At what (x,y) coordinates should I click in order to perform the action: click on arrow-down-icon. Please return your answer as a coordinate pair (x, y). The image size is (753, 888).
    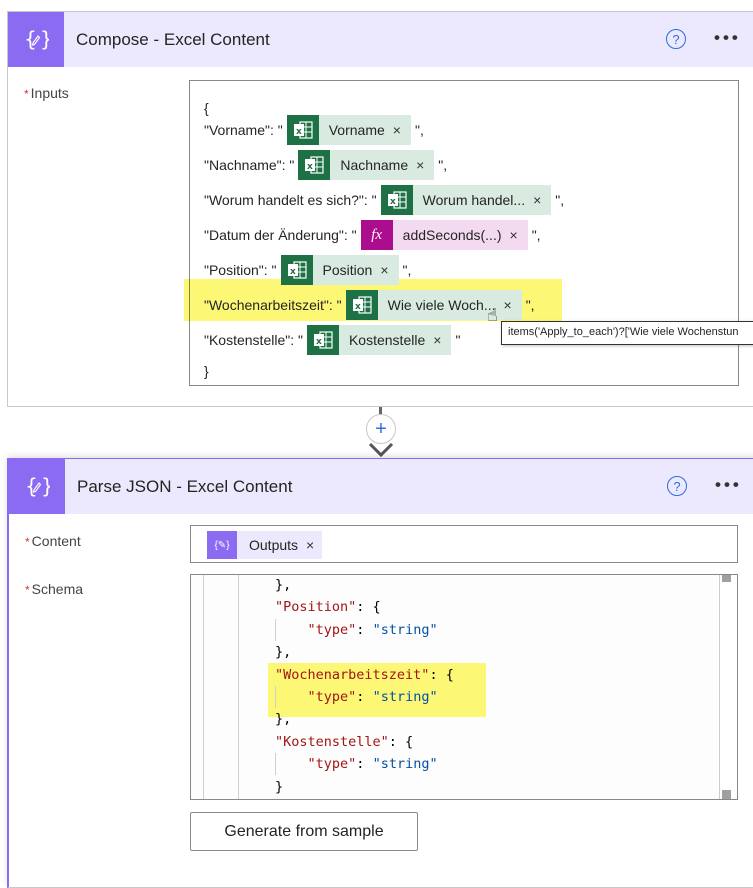
    Looking at the image, I should click on (381, 450).